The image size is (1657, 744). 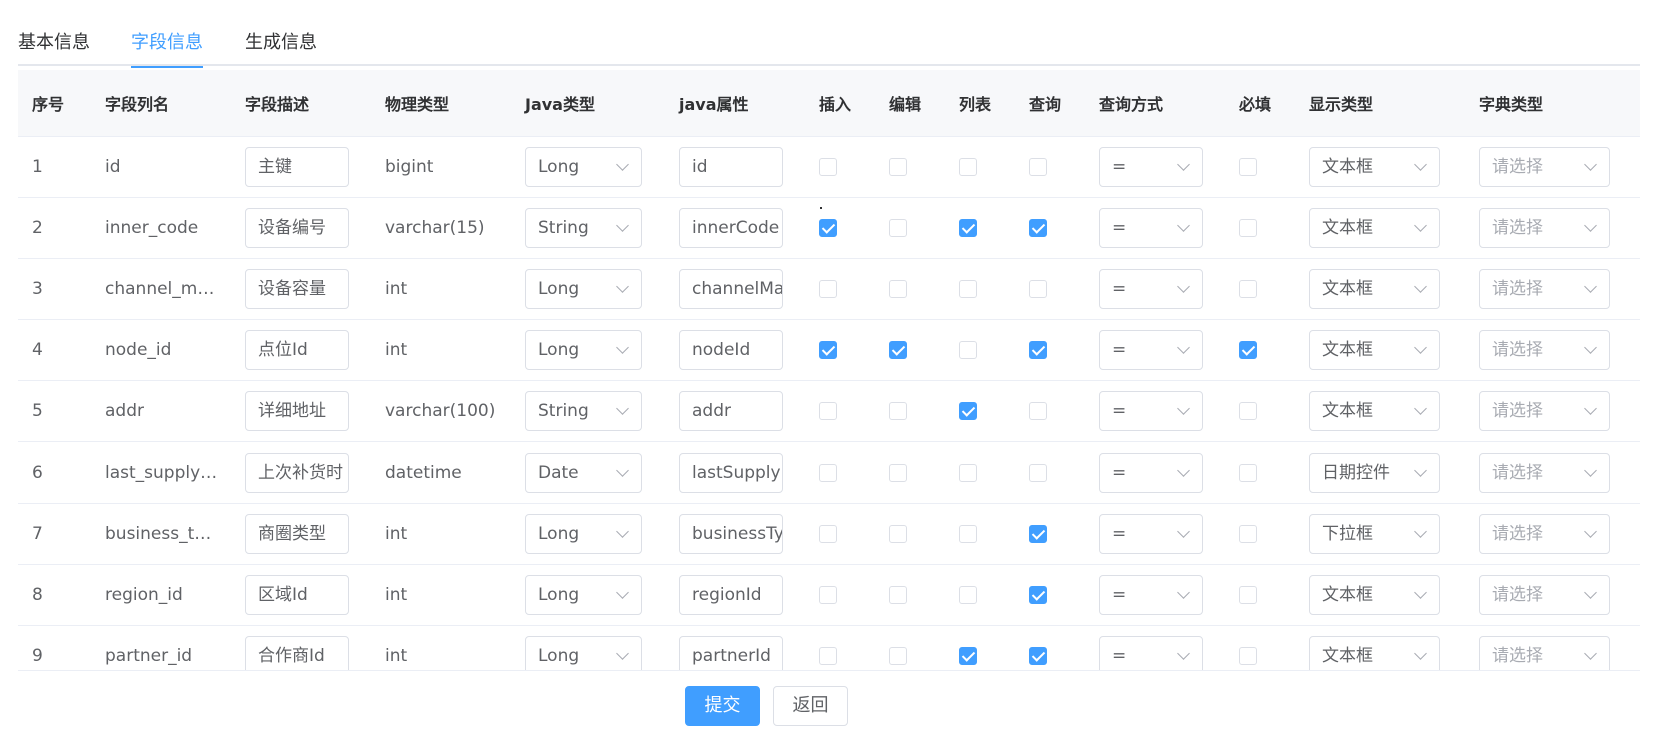 I want to click on java-prop-input: regionId, so click(x=731, y=594).